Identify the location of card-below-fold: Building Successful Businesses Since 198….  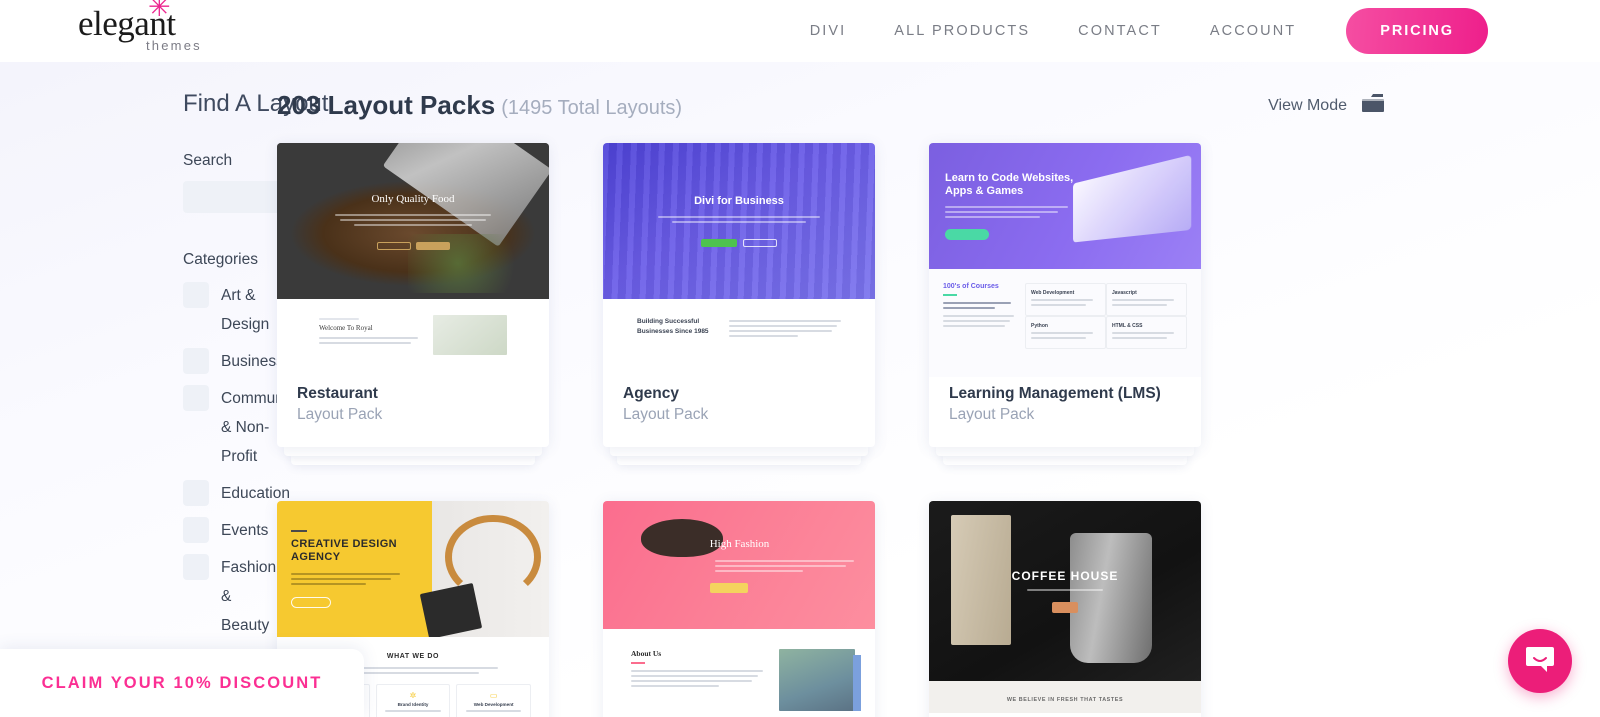
(739, 338).